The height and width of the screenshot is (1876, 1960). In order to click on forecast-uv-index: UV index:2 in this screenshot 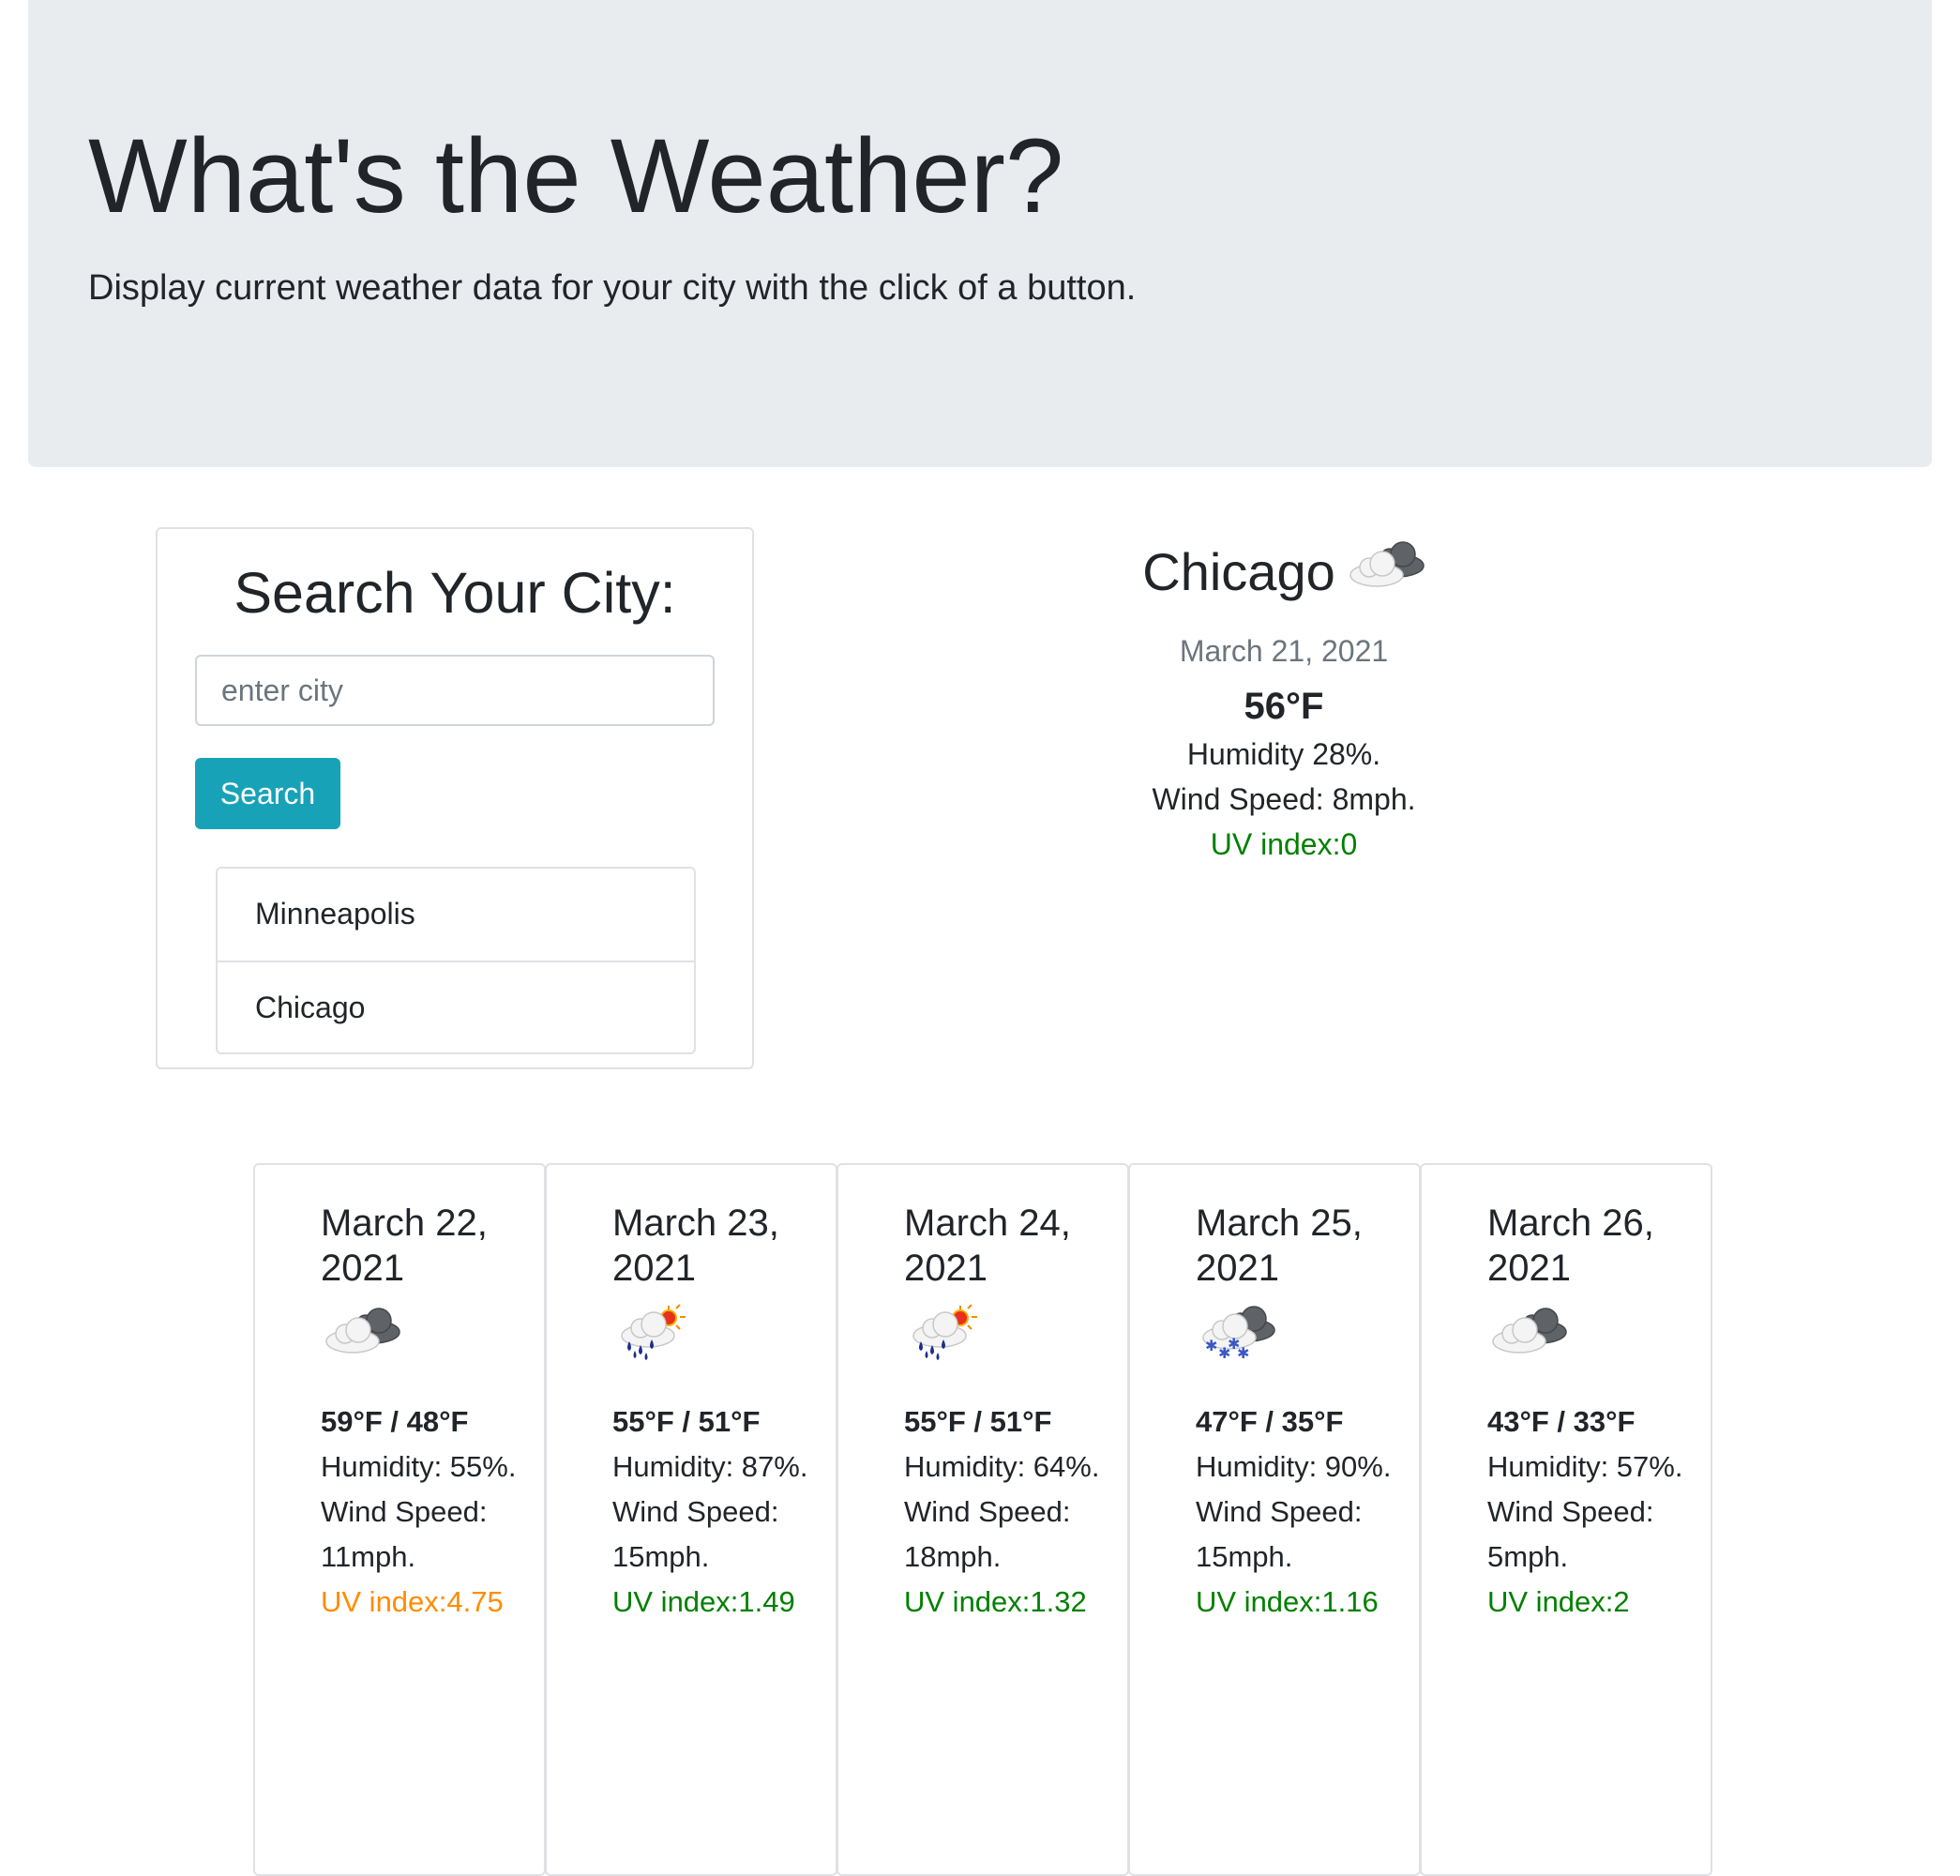, I will do `click(1558, 1601)`.